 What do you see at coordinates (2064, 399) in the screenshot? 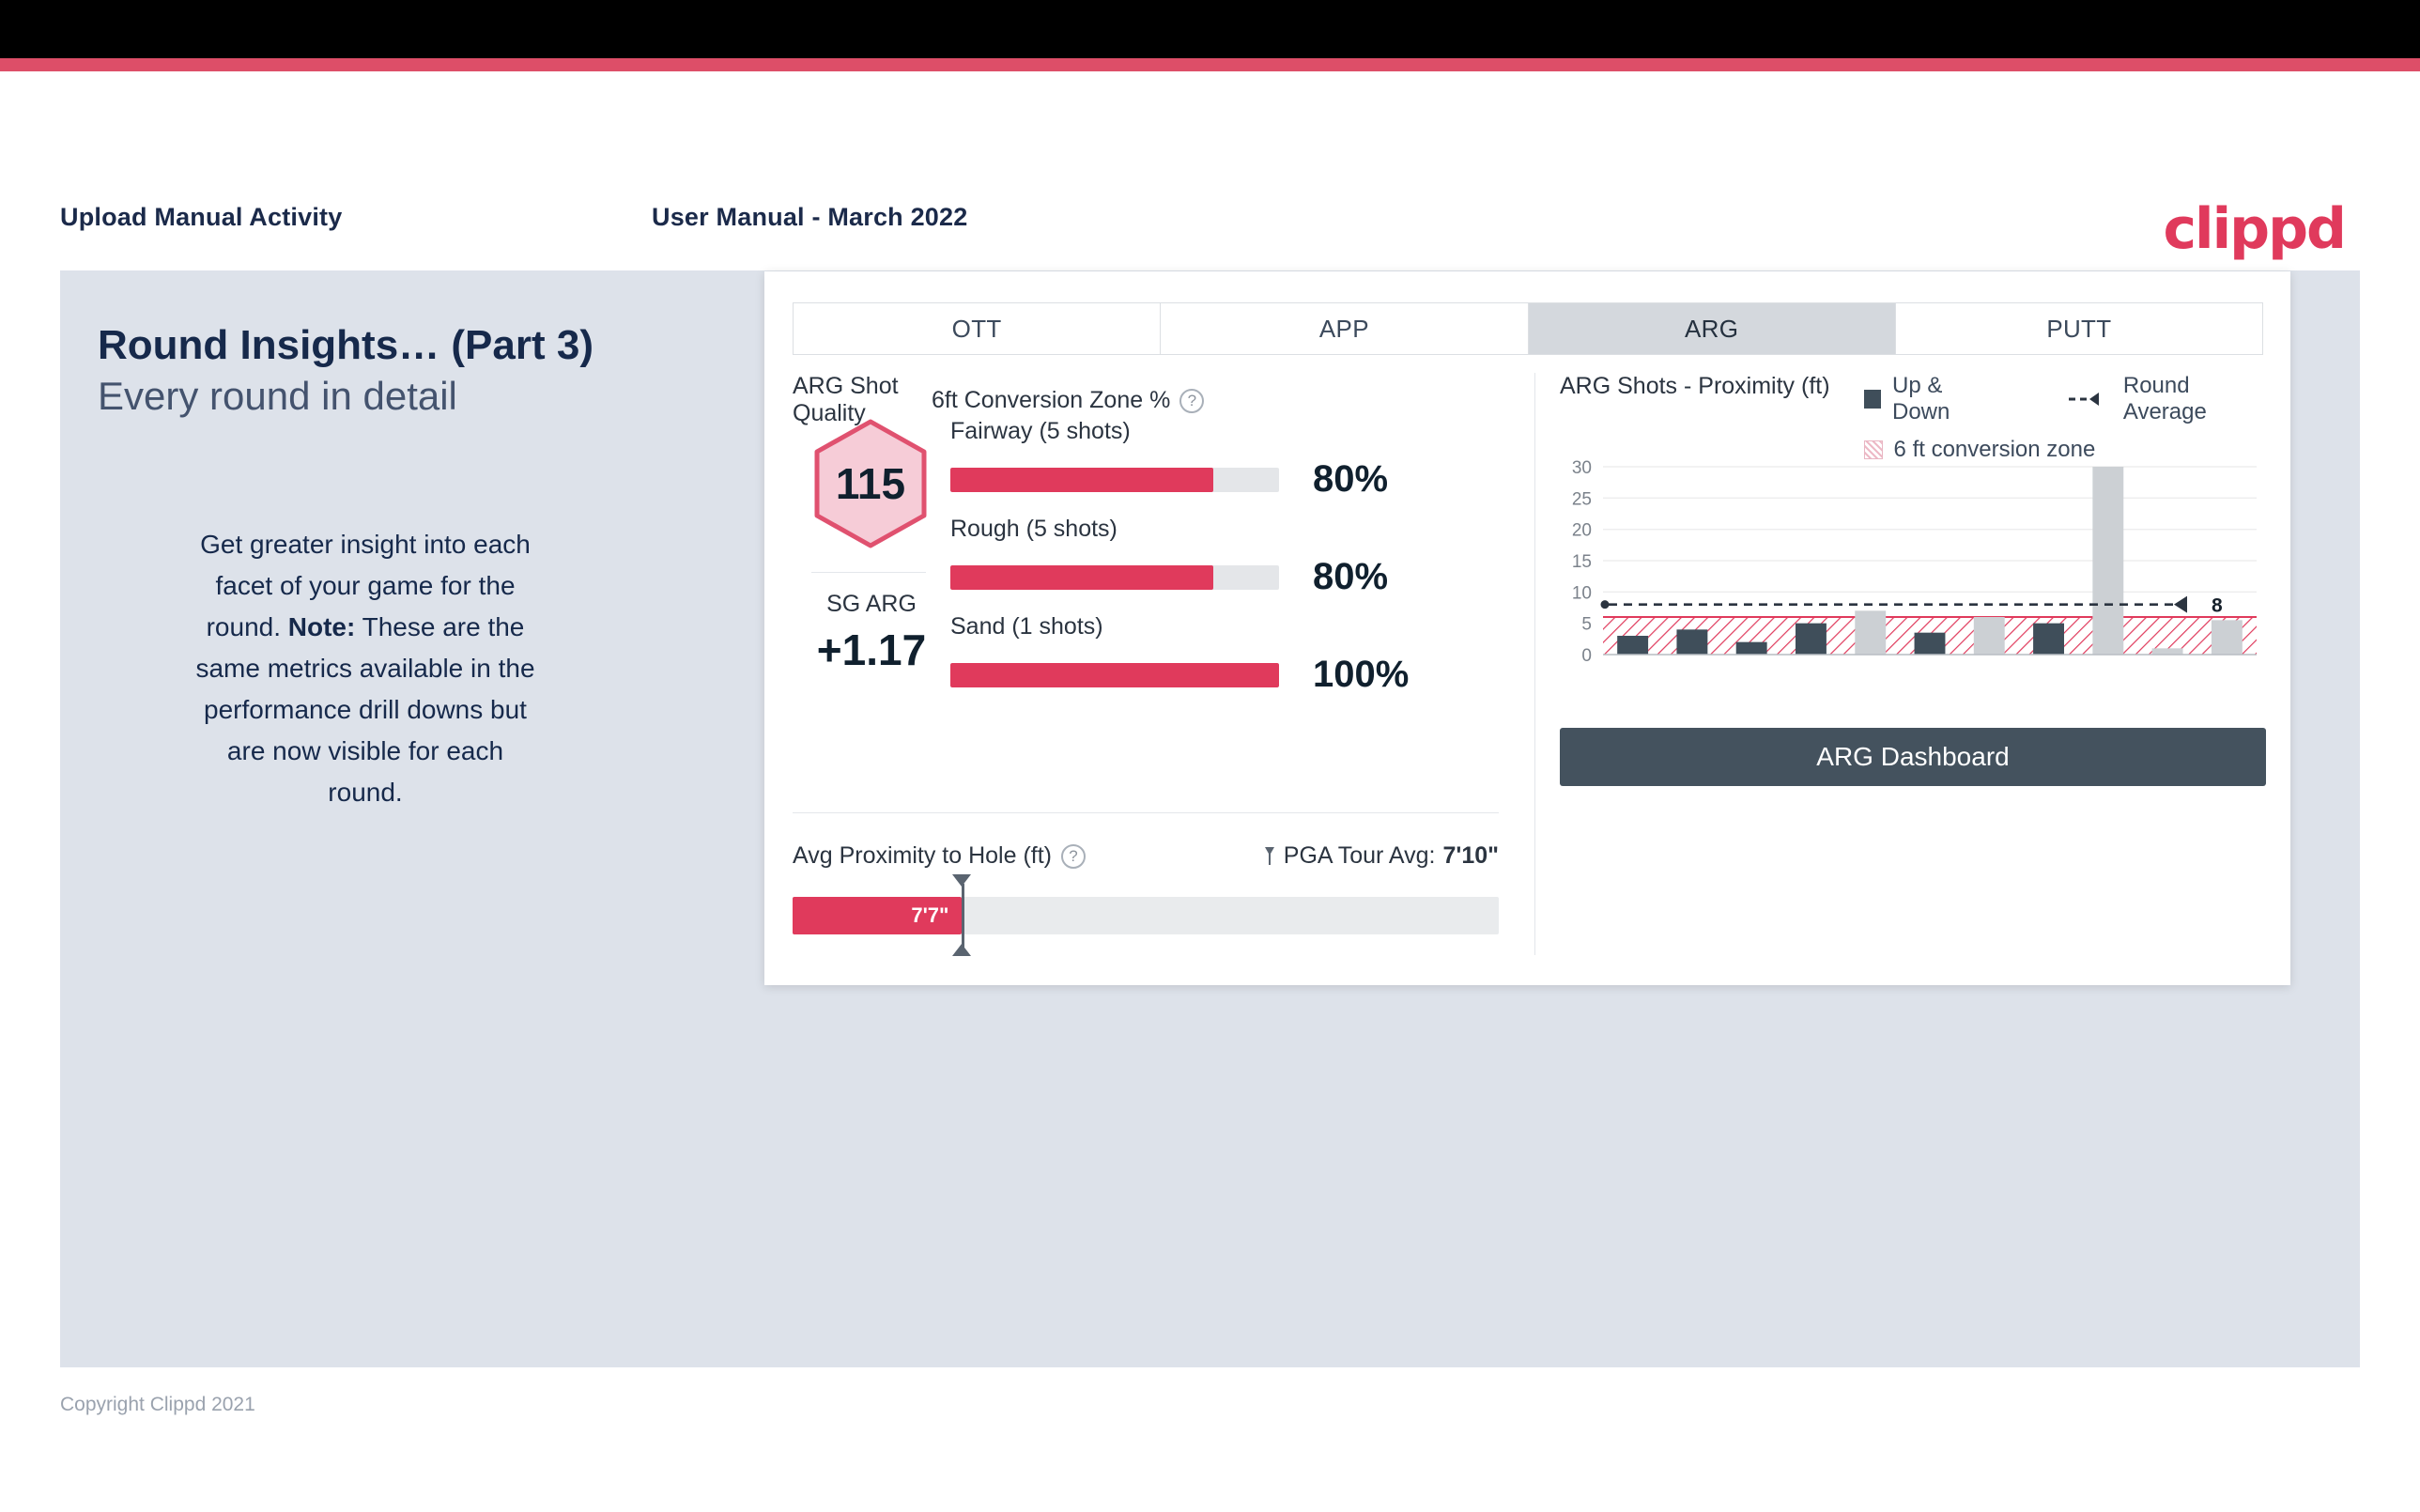
I see `legend-row-1: Up & Down Round Average` at bounding box center [2064, 399].